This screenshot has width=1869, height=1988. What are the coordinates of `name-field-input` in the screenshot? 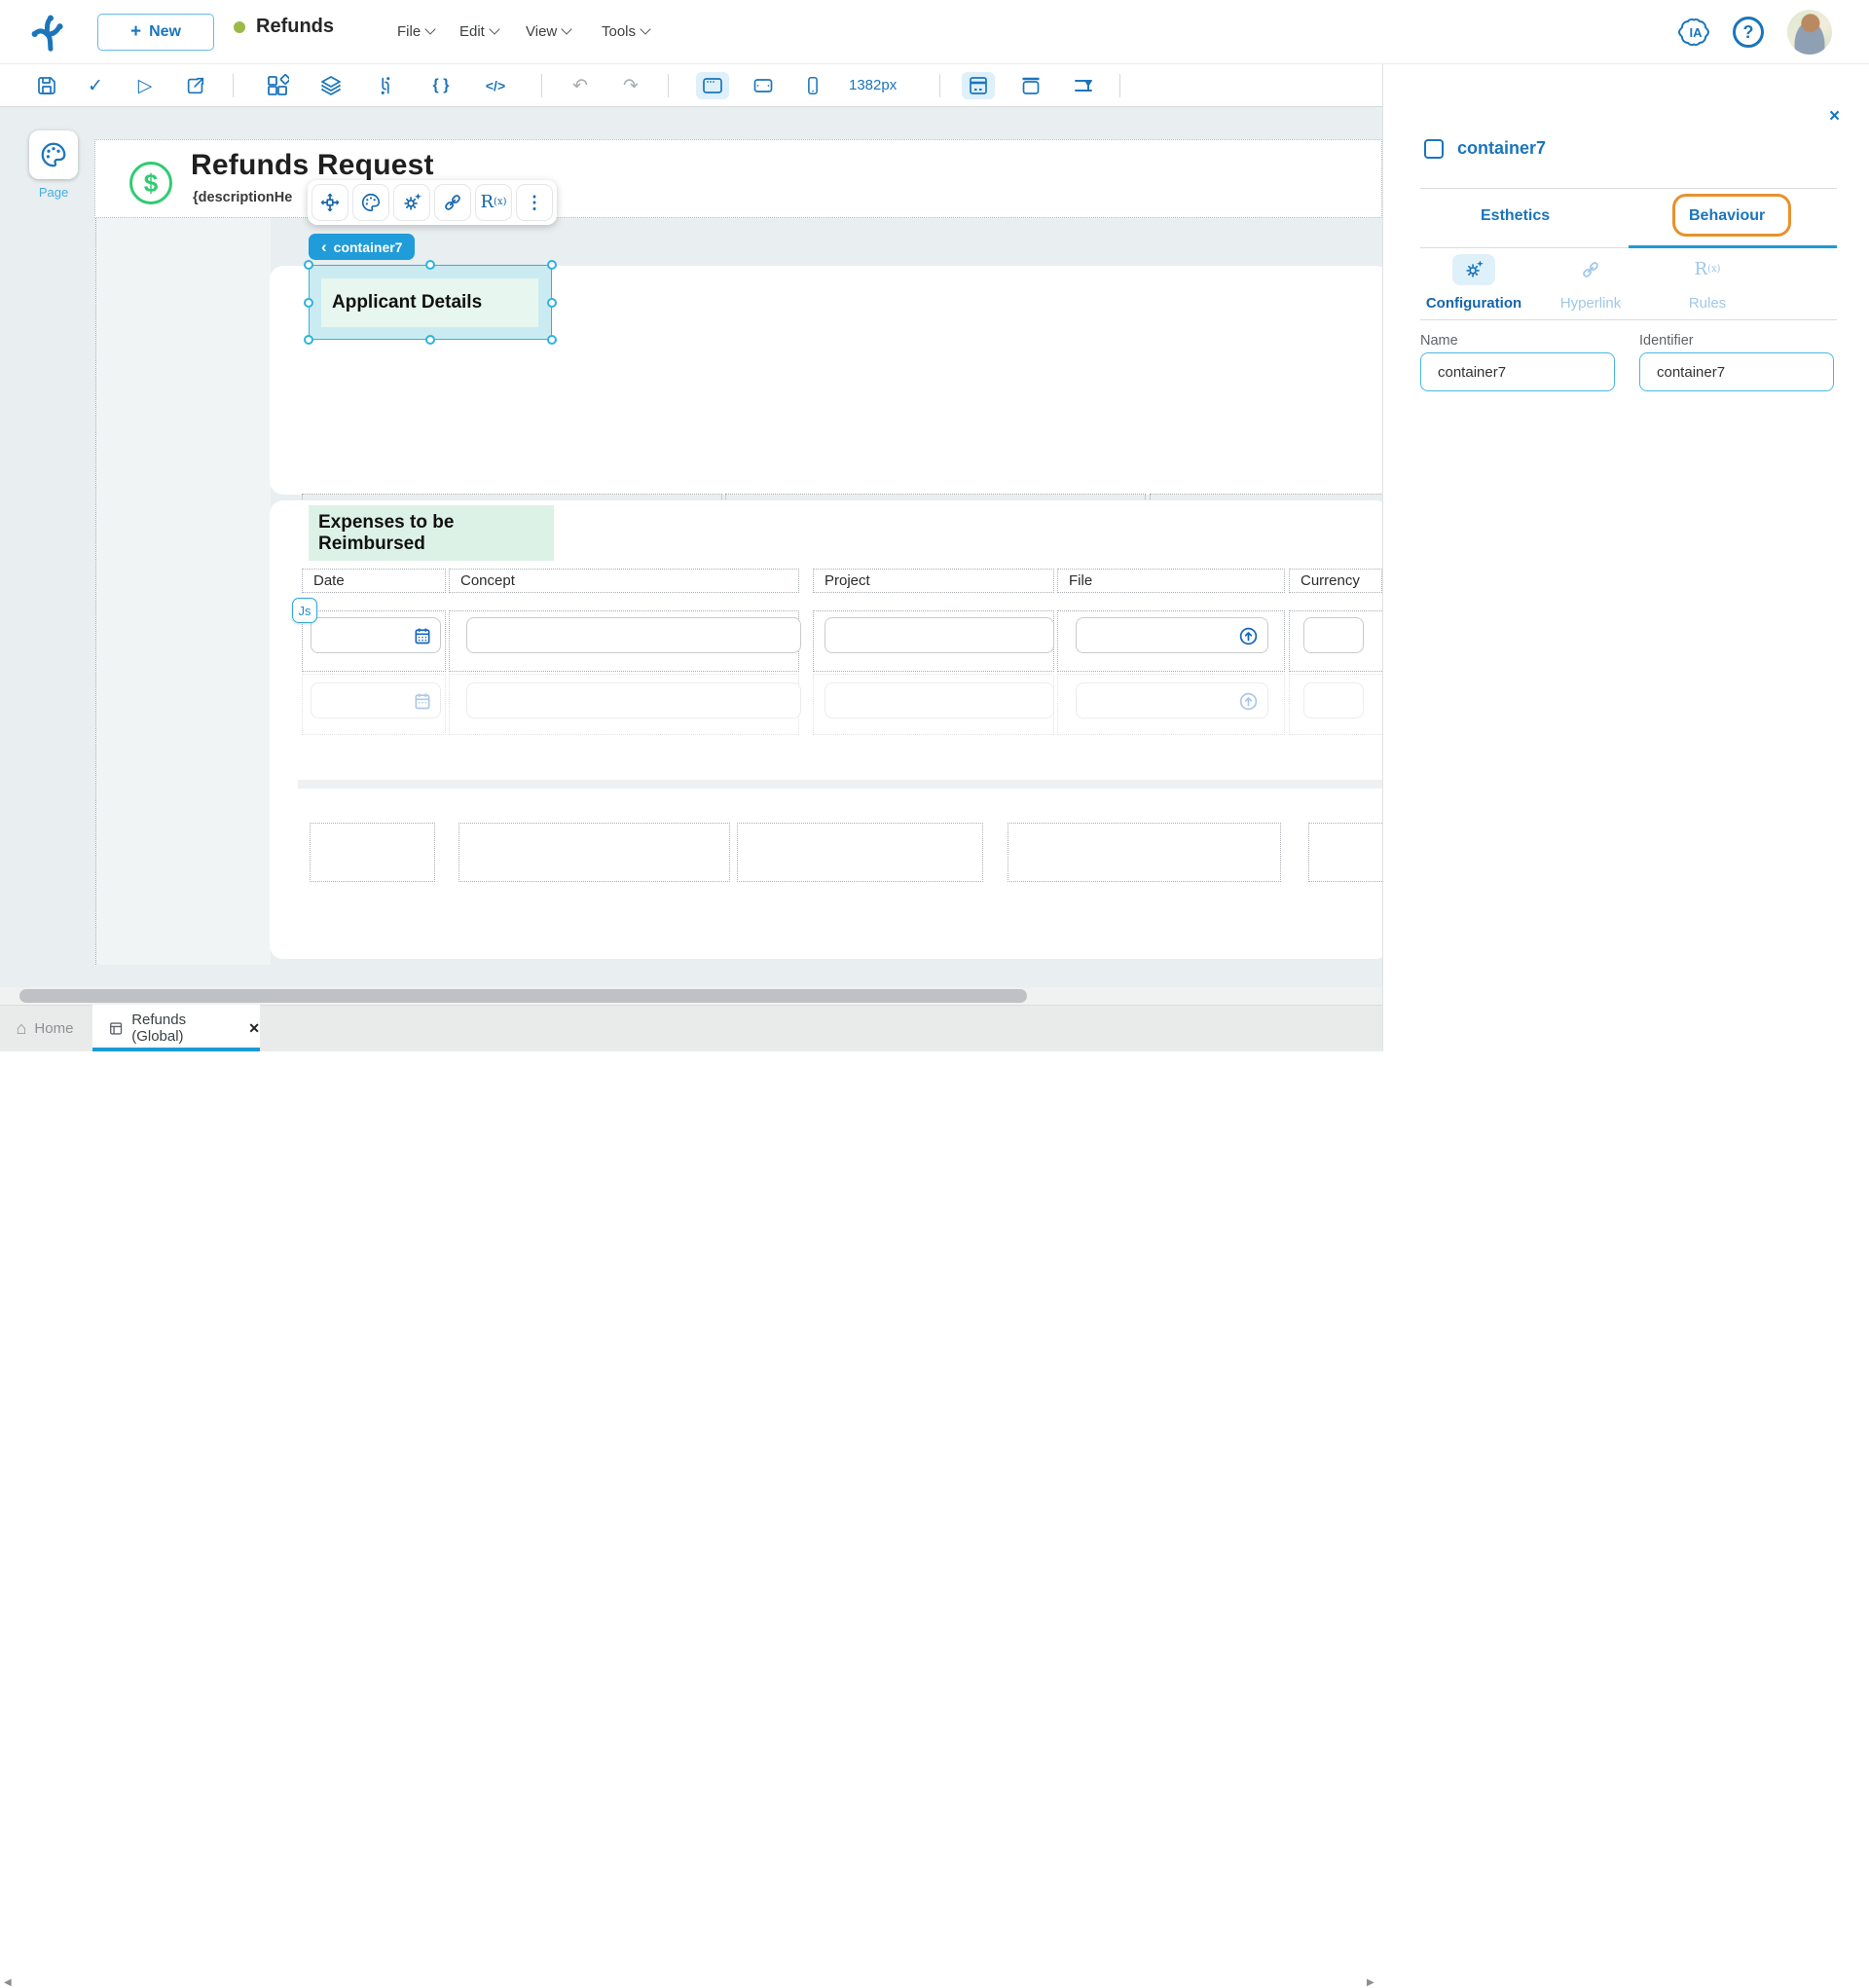 It's located at (1517, 371).